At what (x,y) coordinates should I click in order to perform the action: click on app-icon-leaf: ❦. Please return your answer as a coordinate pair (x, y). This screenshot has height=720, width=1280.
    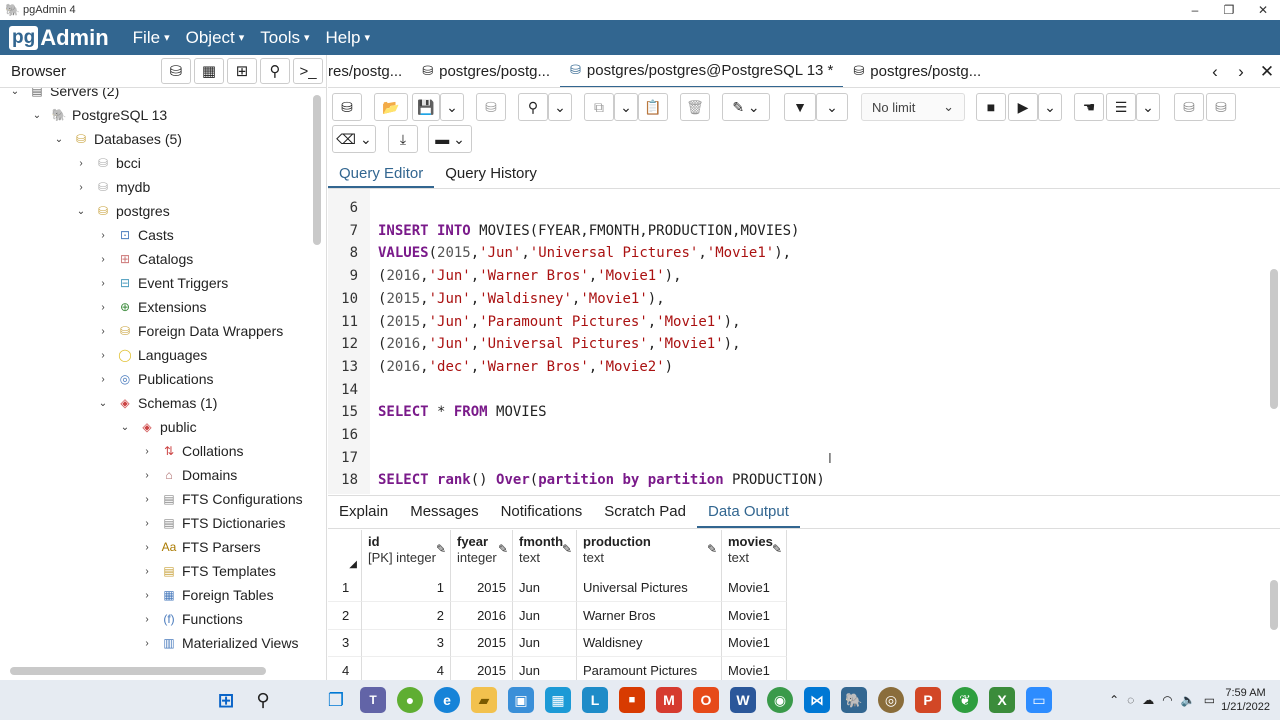
    Looking at the image, I should click on (965, 700).